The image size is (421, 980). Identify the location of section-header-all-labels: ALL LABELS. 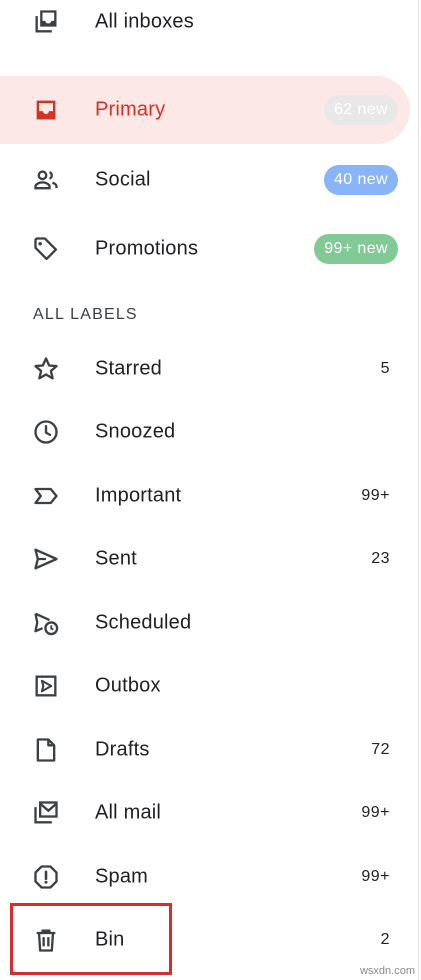
(85, 314).